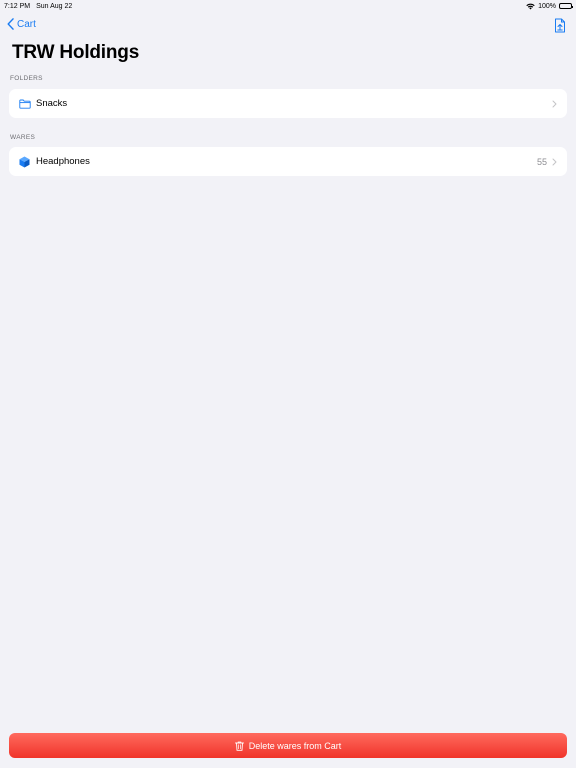 The height and width of the screenshot is (768, 576). I want to click on chevron-left-icon, so click(10, 24).